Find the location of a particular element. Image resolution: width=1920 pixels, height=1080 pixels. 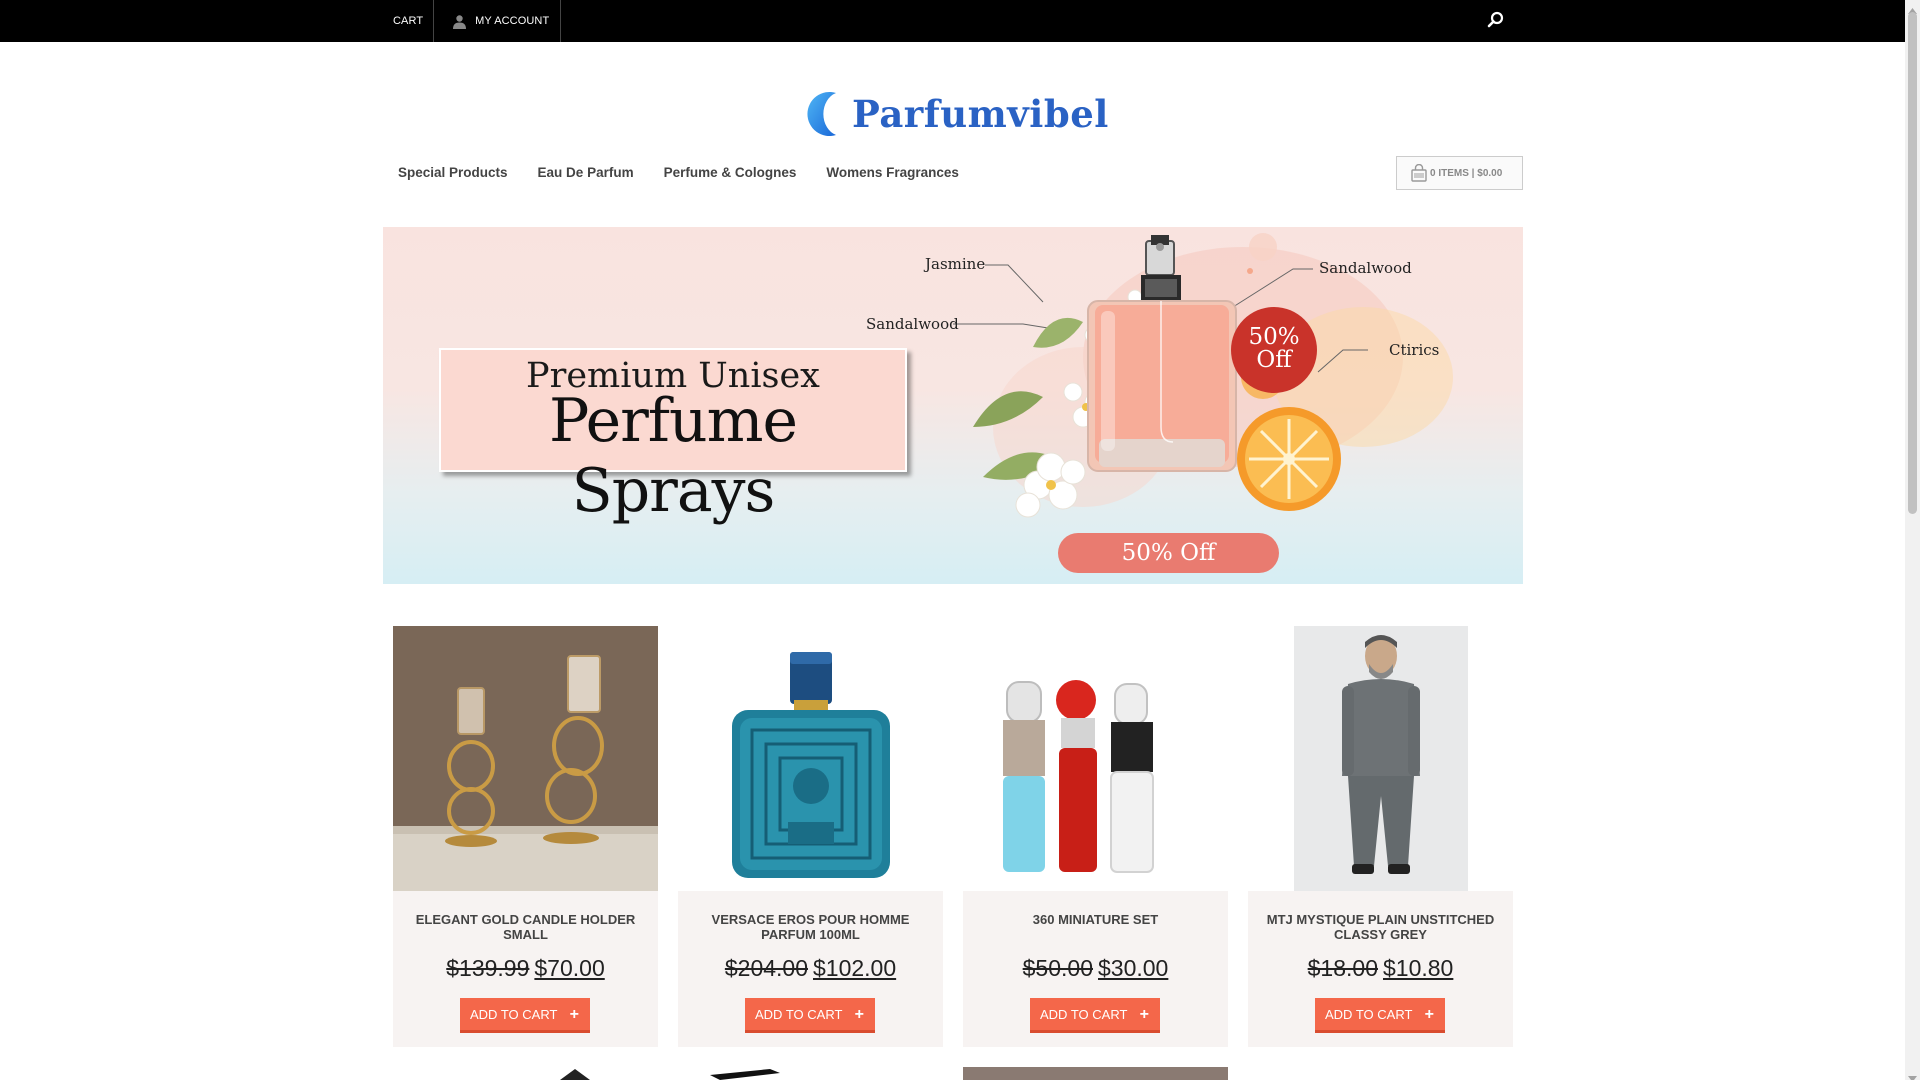

discount-badge: 50% Off is located at coordinates (1274, 350).